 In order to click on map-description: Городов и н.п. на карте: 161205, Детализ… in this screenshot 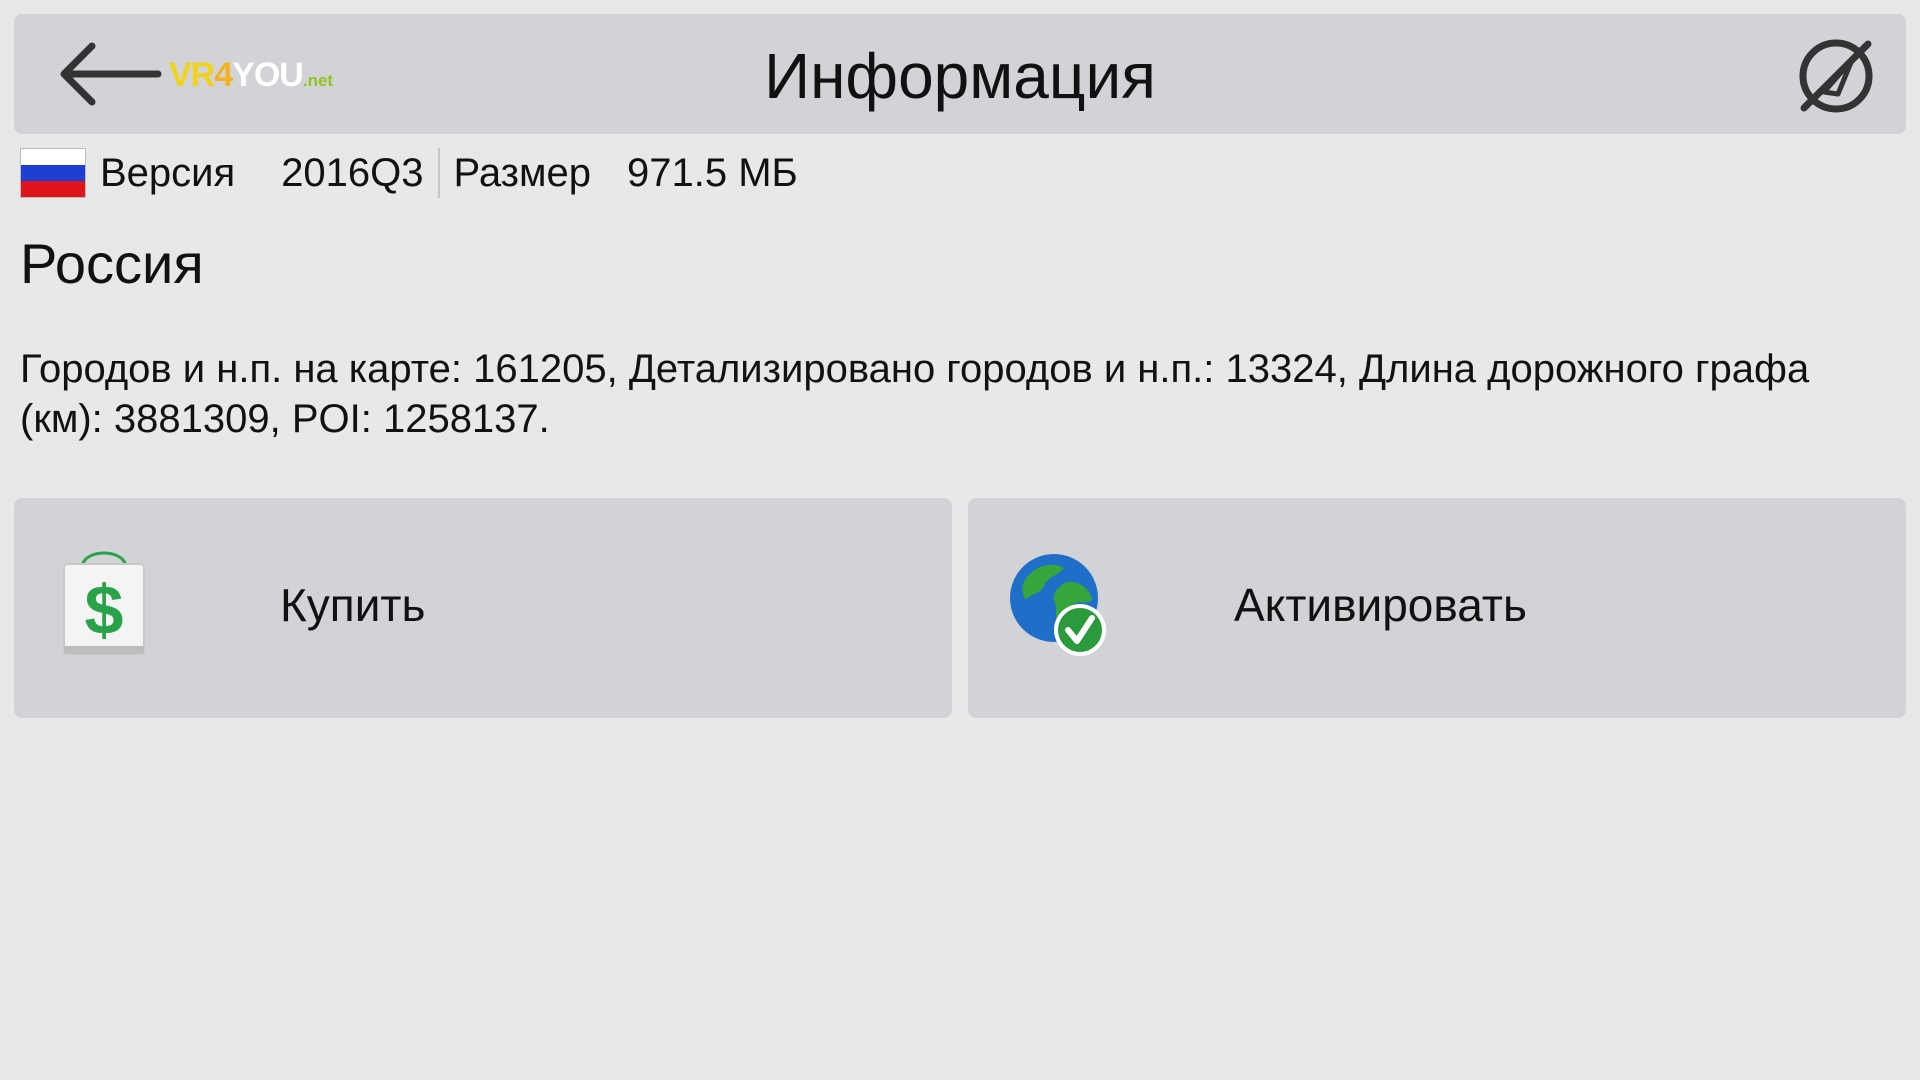, I will do `click(915, 394)`.